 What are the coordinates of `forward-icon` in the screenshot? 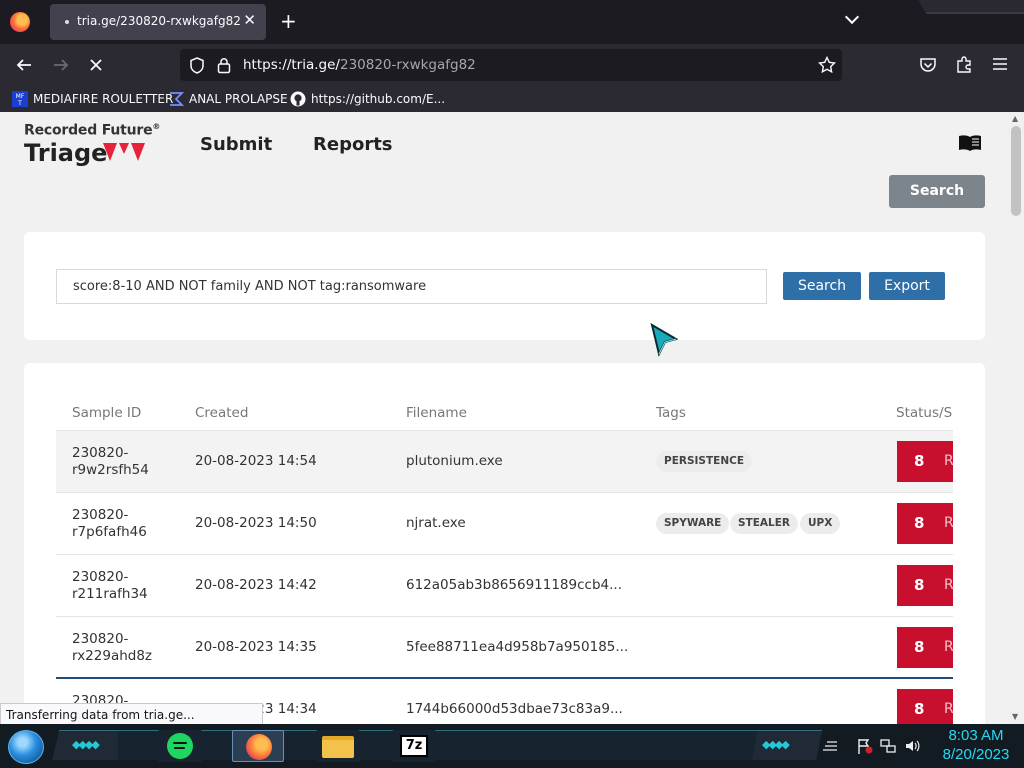 It's located at (61, 65).